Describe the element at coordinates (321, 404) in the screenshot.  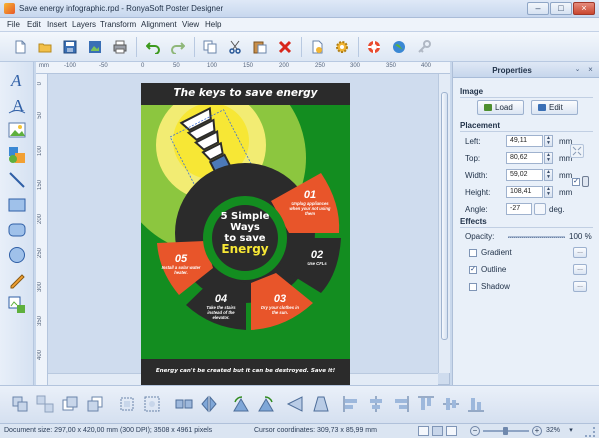
I see `skew-right-icon` at that location.